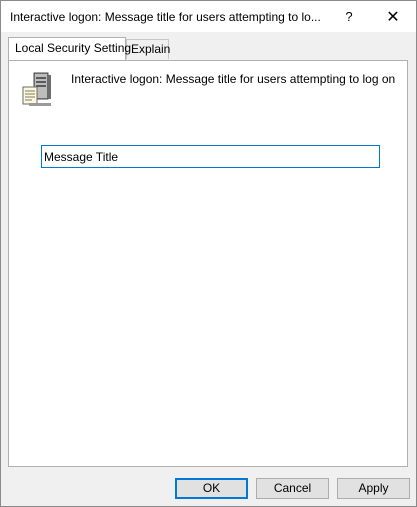  I want to click on close-icon: ✕, so click(393, 17).